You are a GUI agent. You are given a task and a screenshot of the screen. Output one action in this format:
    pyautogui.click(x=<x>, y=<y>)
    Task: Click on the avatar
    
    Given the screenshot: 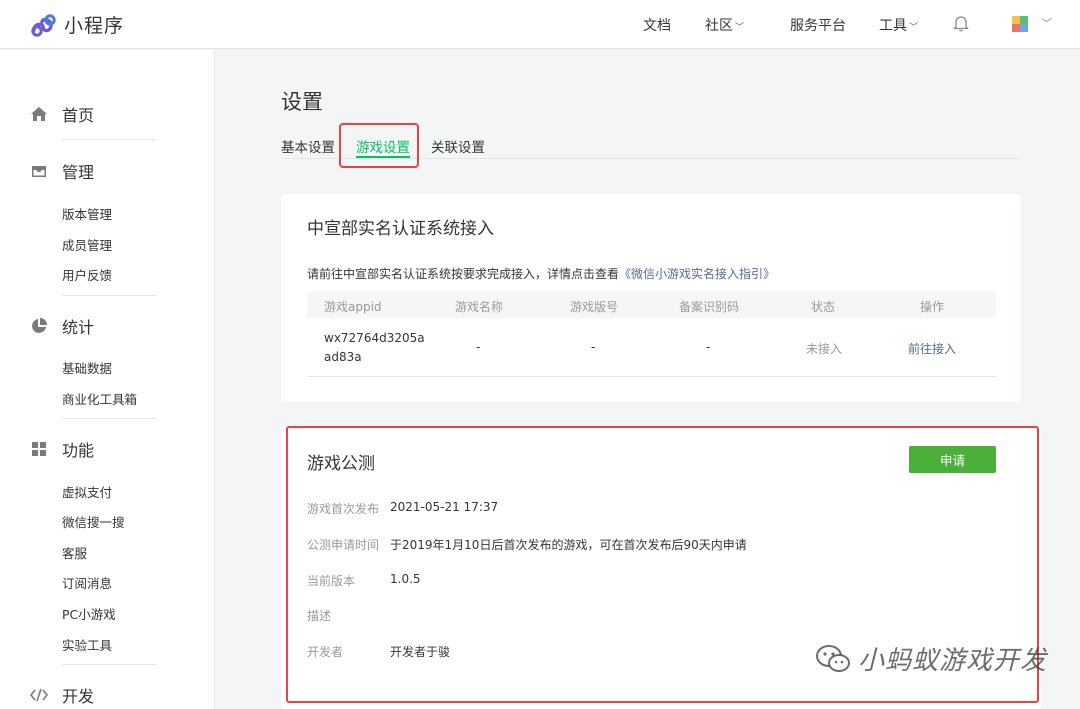 What is the action you would take?
    pyautogui.click(x=1020, y=24)
    